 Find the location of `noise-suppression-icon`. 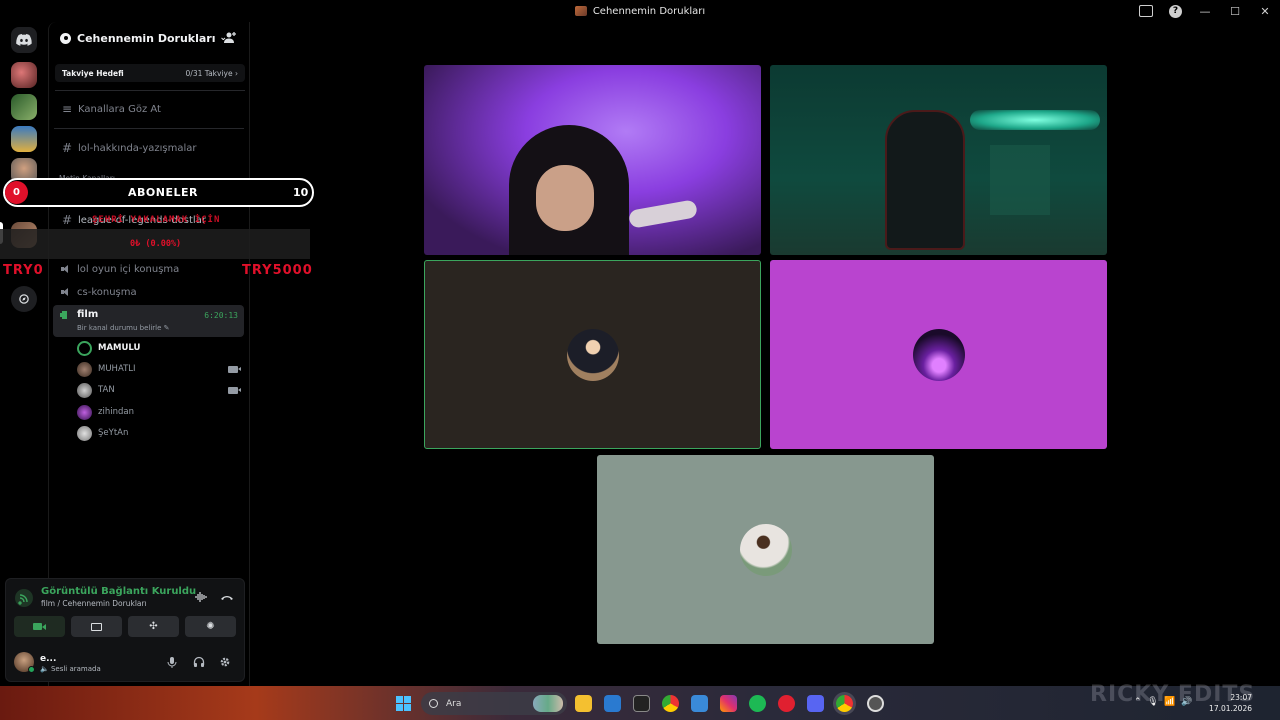

noise-suppression-icon is located at coordinates (201, 597).